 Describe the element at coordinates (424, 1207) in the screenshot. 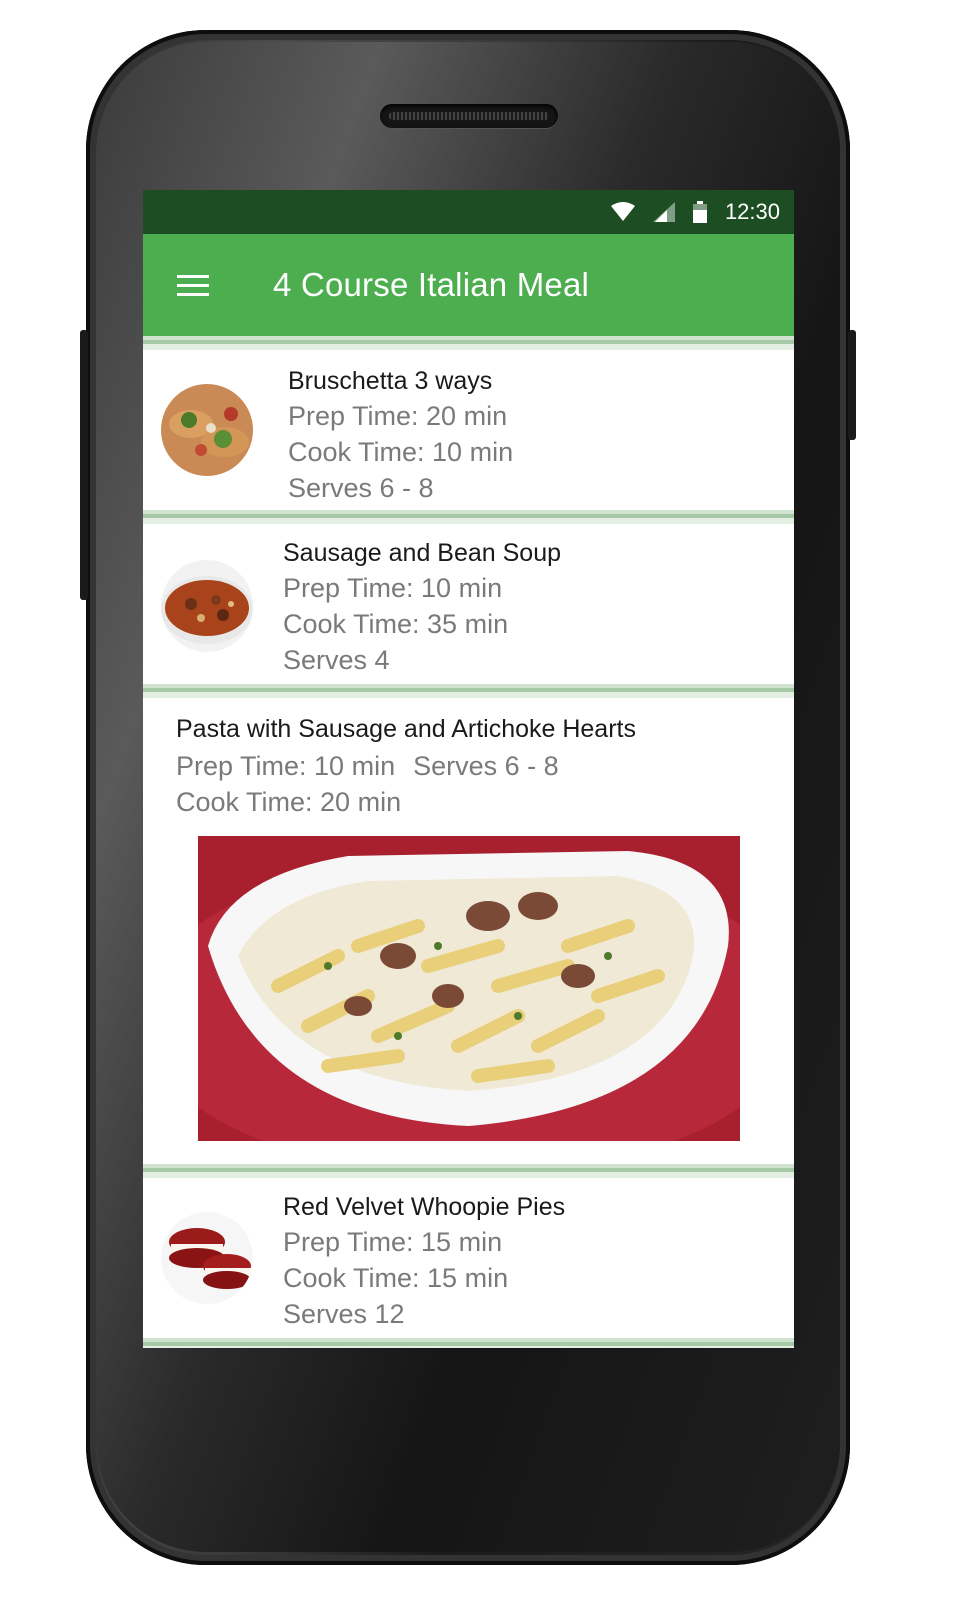

I see `recipe-title: Red Velvet Whoopie Pies` at that location.